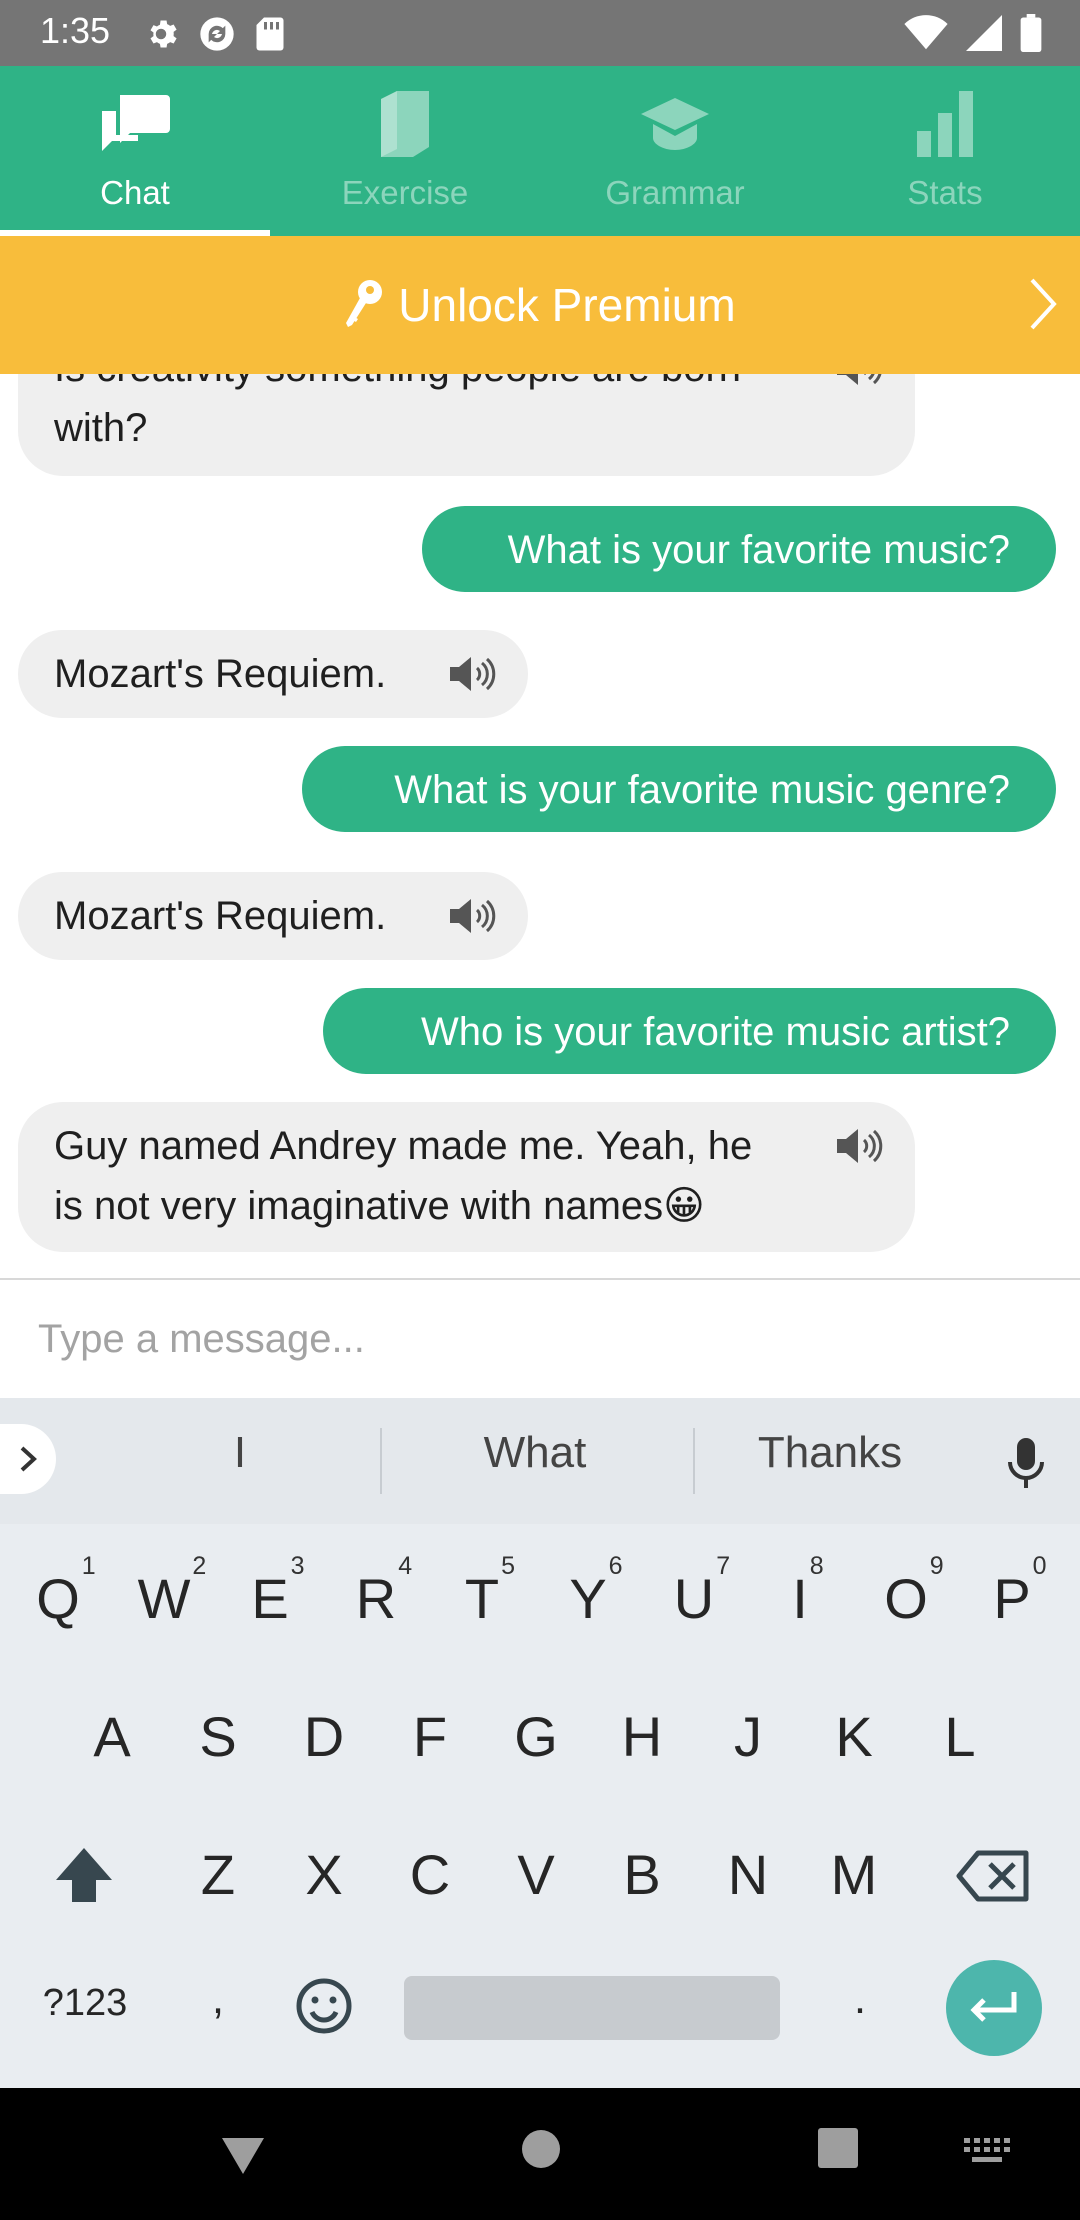 Image resolution: width=1080 pixels, height=2220 pixels. What do you see at coordinates (567, 305) in the screenshot?
I see `premium-label: Unlock Premium` at bounding box center [567, 305].